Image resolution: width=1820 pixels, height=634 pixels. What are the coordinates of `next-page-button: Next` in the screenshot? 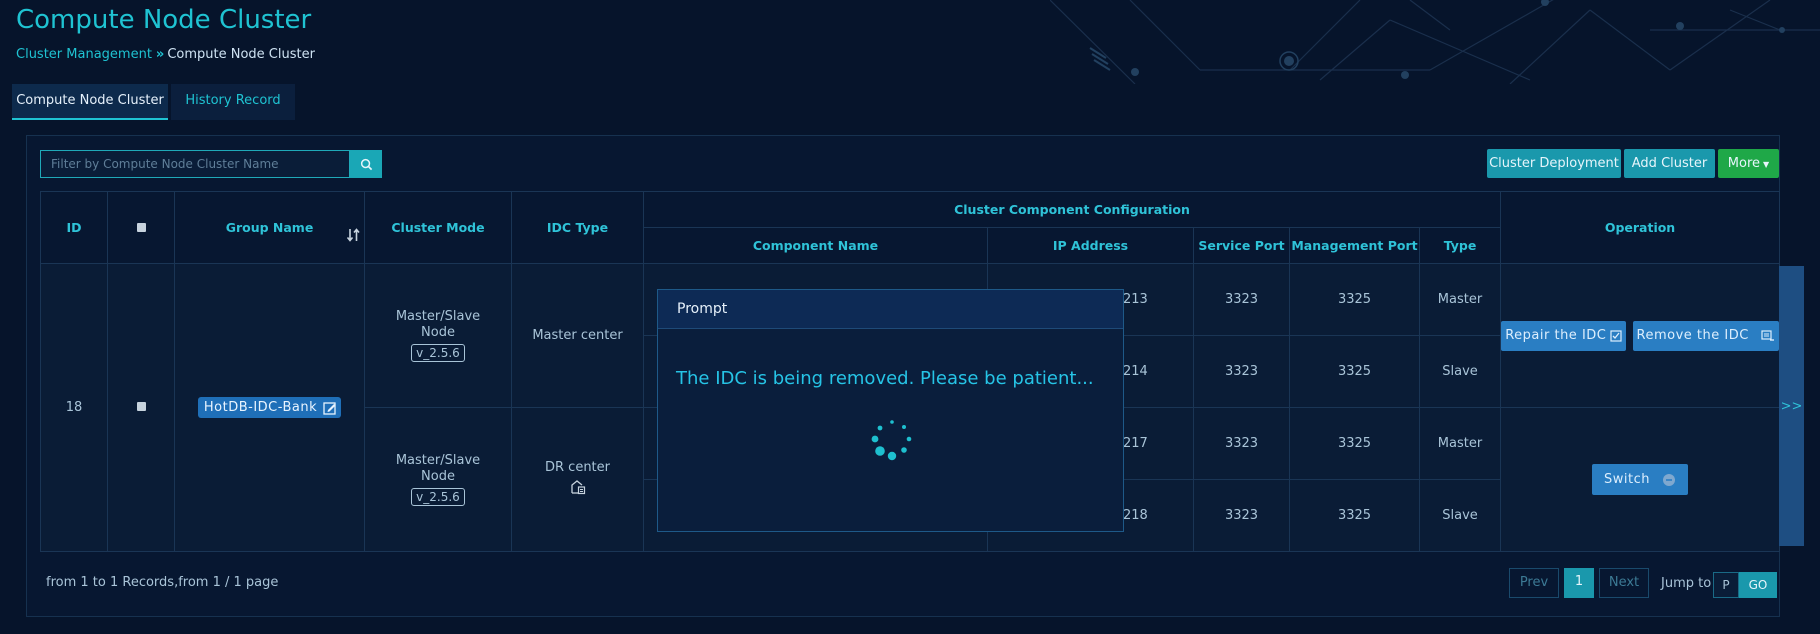 It's located at (1624, 583).